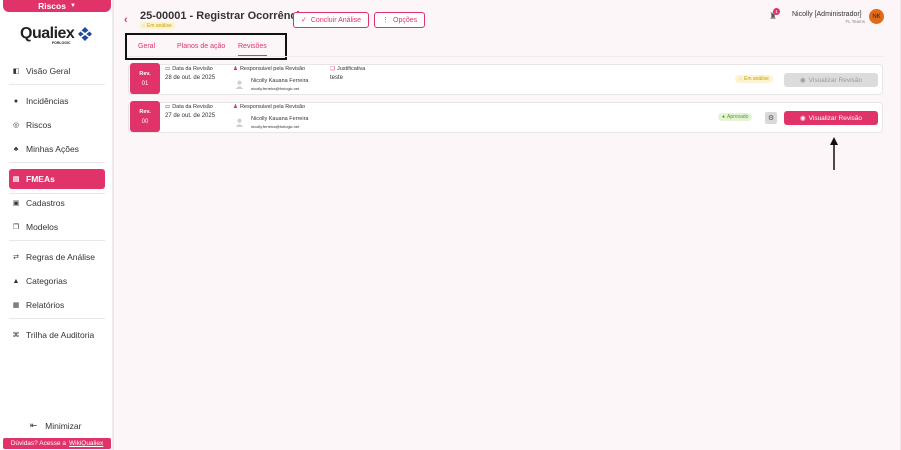 The height and width of the screenshot is (450, 901). Describe the element at coordinates (252, 49) in the screenshot. I see `tab-revisoes: Revisões` at that location.